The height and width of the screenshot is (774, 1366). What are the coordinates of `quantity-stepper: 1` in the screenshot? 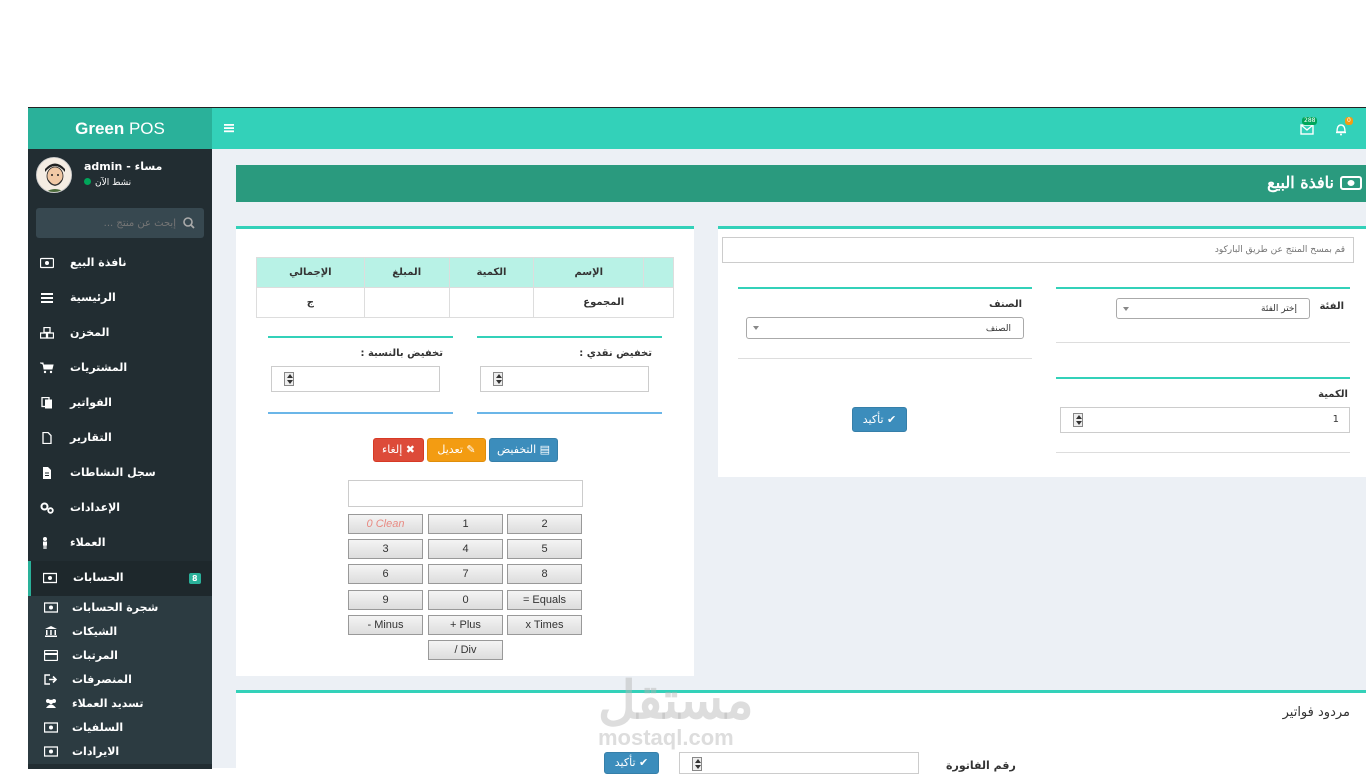 It's located at (1205, 420).